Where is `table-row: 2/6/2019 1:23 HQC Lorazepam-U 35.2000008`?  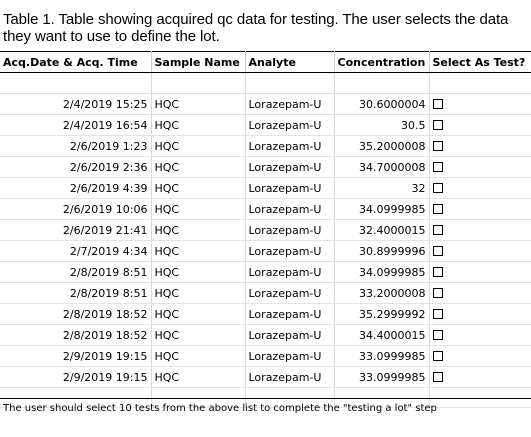 table-row: 2/6/2019 1:23 HQC Lorazepam-U 35.2000008 is located at coordinates (265, 146).